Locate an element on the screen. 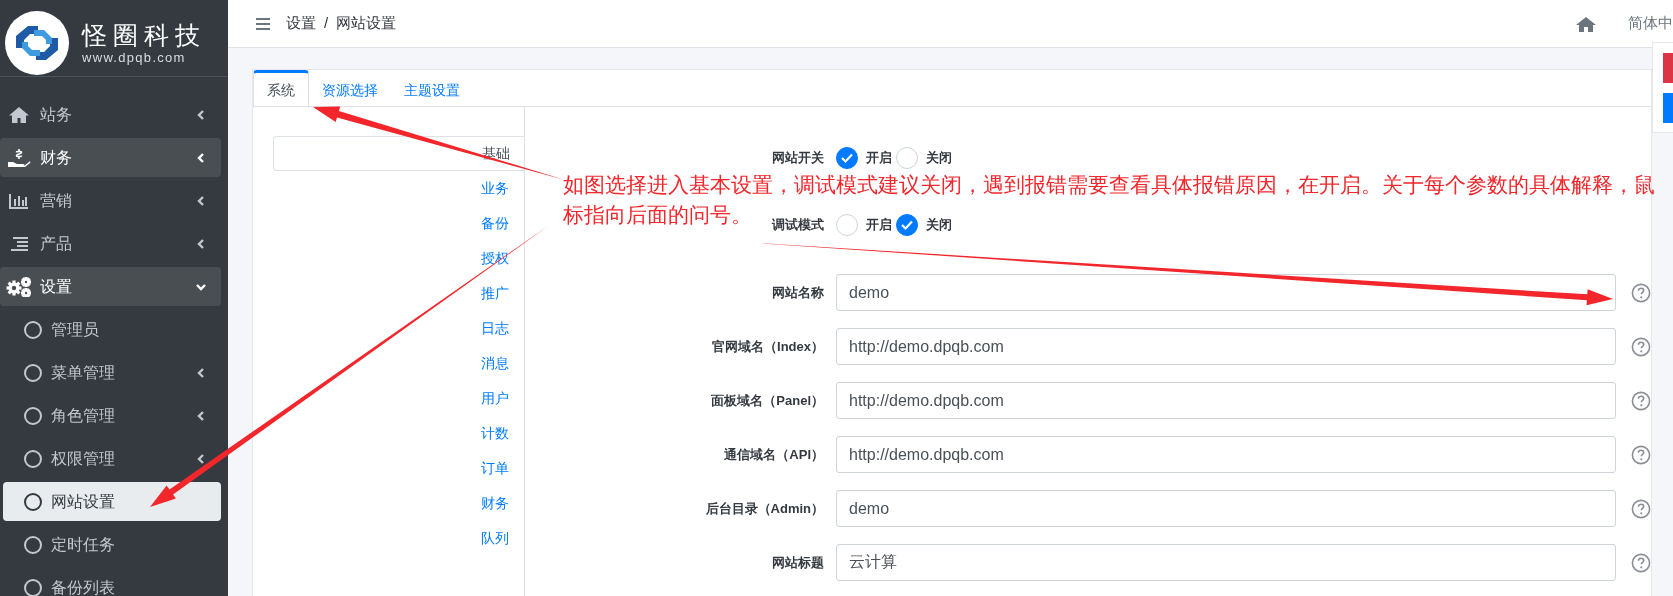 This screenshot has width=1673, height=596. breadcrumb-item: 网站设置 is located at coordinates (366, 23).